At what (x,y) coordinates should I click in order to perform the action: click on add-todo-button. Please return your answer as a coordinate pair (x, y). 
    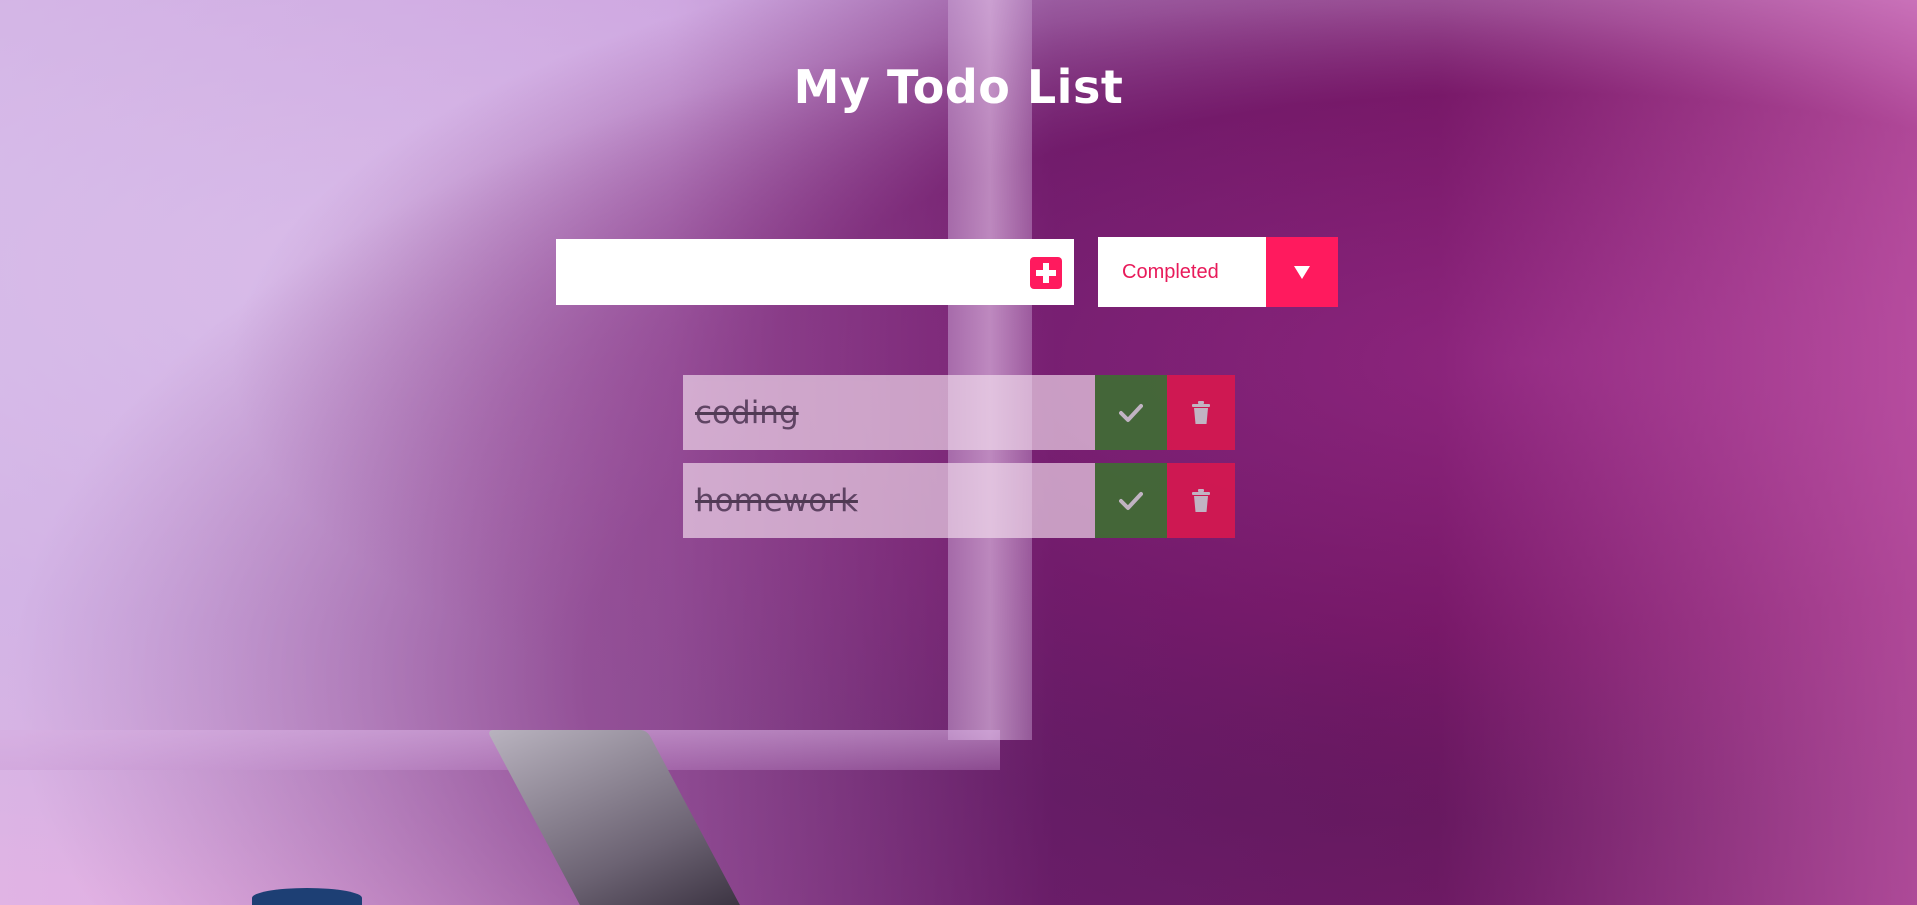
    Looking at the image, I should click on (1046, 273).